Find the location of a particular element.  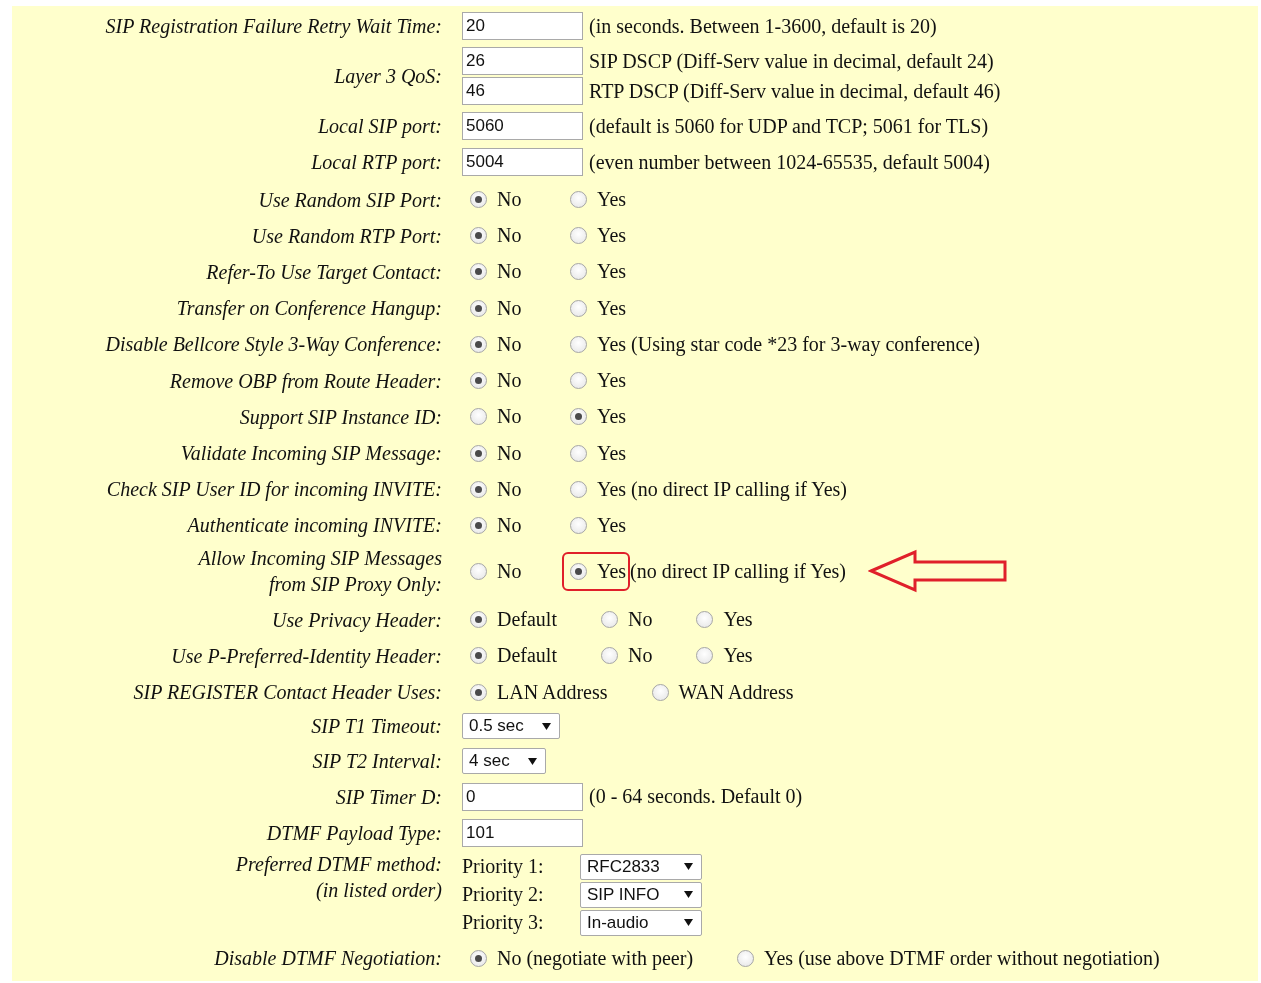

setting-label: SIP T2 Interval: is located at coordinates (377, 762).